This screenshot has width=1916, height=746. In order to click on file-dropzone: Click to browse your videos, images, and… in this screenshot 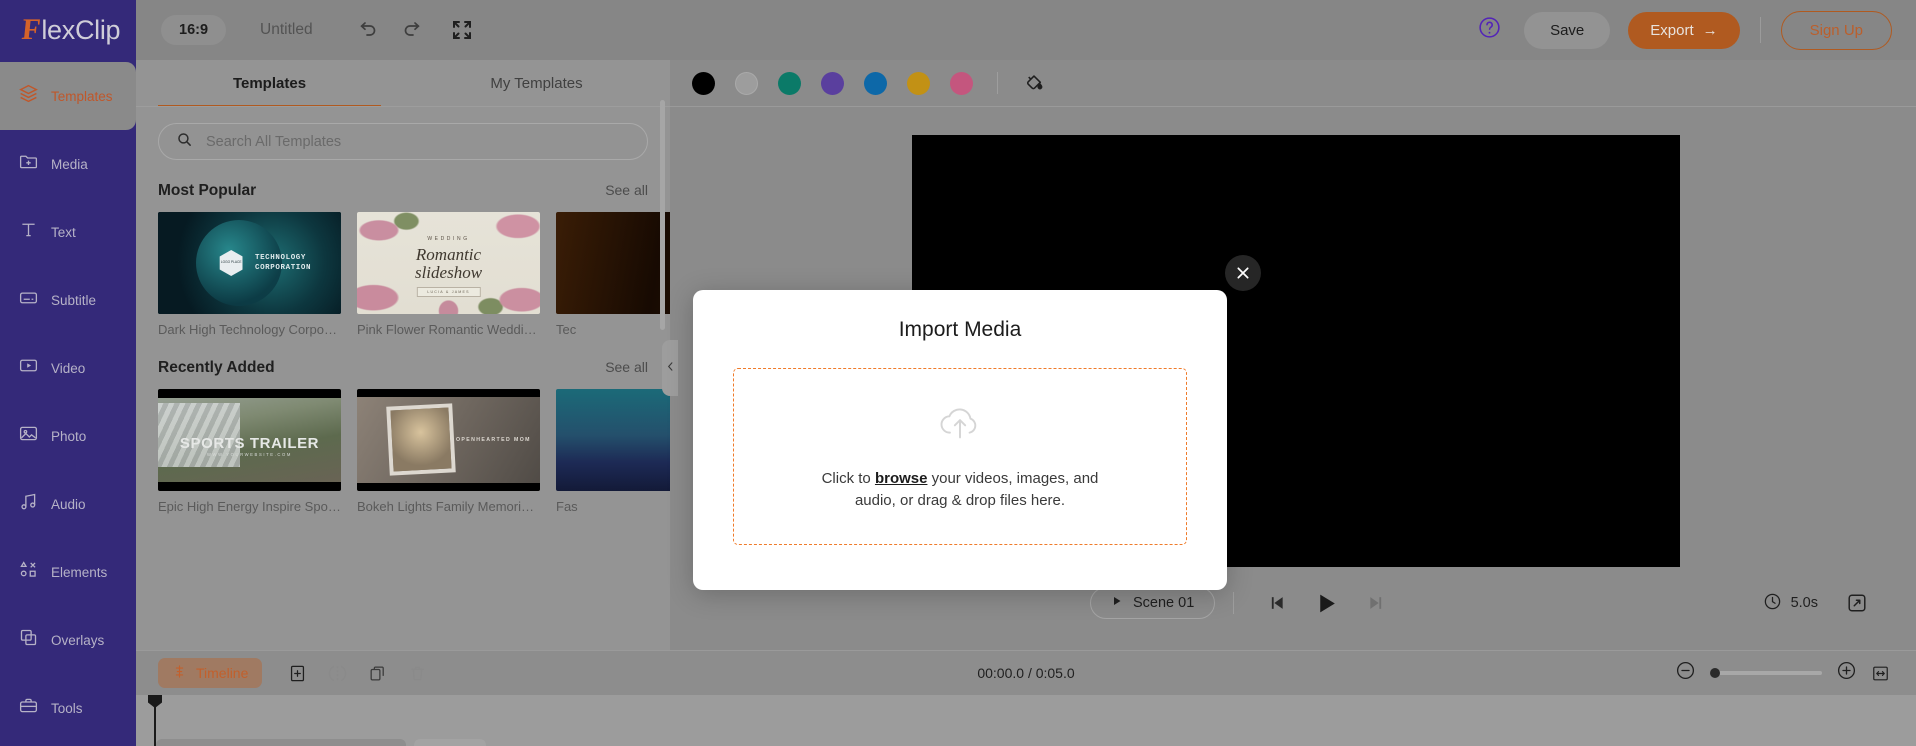, I will do `click(960, 456)`.